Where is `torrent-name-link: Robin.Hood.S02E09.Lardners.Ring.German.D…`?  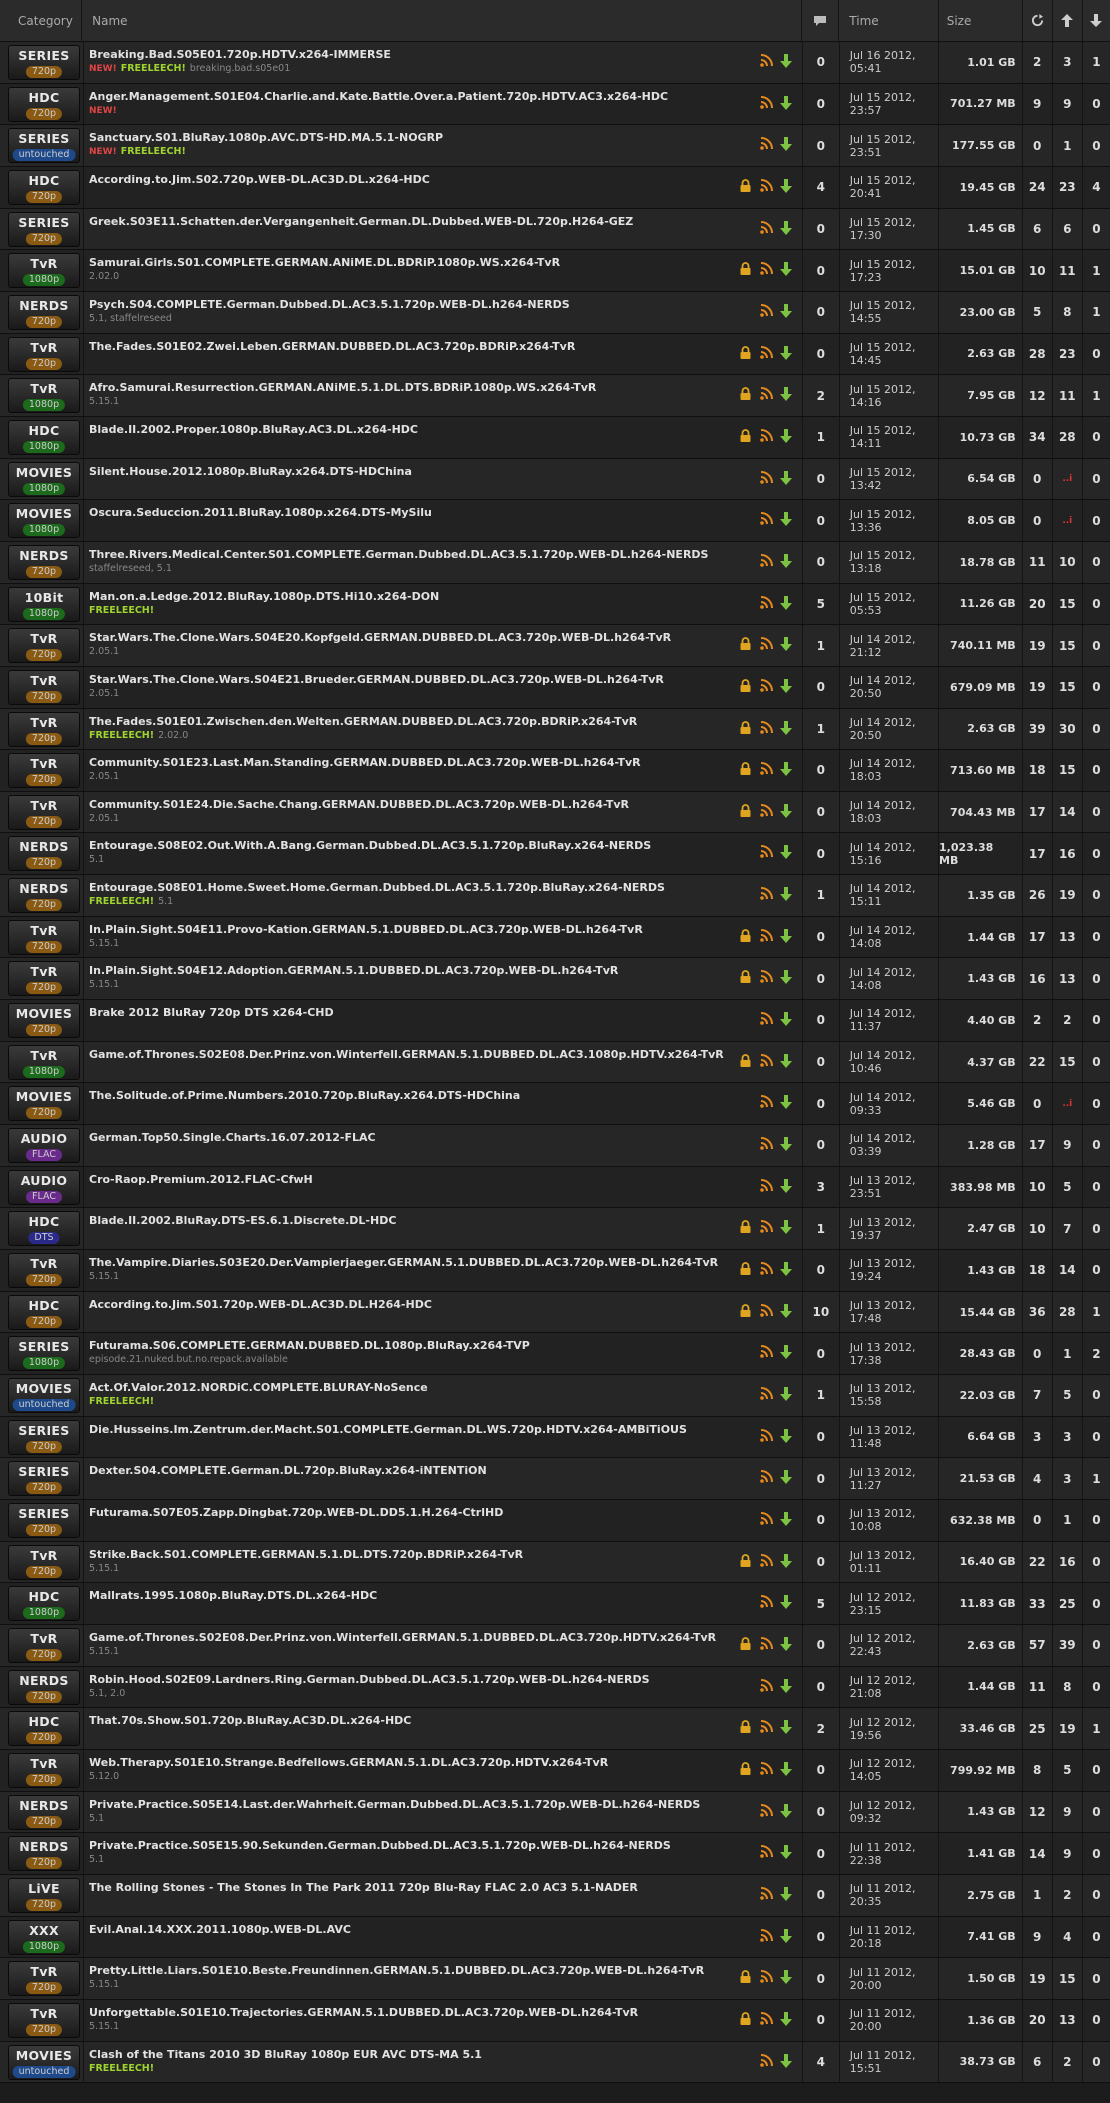 torrent-name-link: Robin.Hood.S02E09.Lardners.Ring.German.D… is located at coordinates (414, 1679).